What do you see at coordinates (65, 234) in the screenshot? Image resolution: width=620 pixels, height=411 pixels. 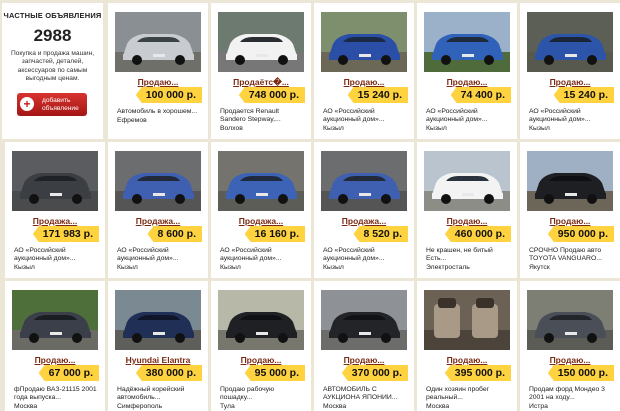 I see `price-tag: 171 983 р.` at bounding box center [65, 234].